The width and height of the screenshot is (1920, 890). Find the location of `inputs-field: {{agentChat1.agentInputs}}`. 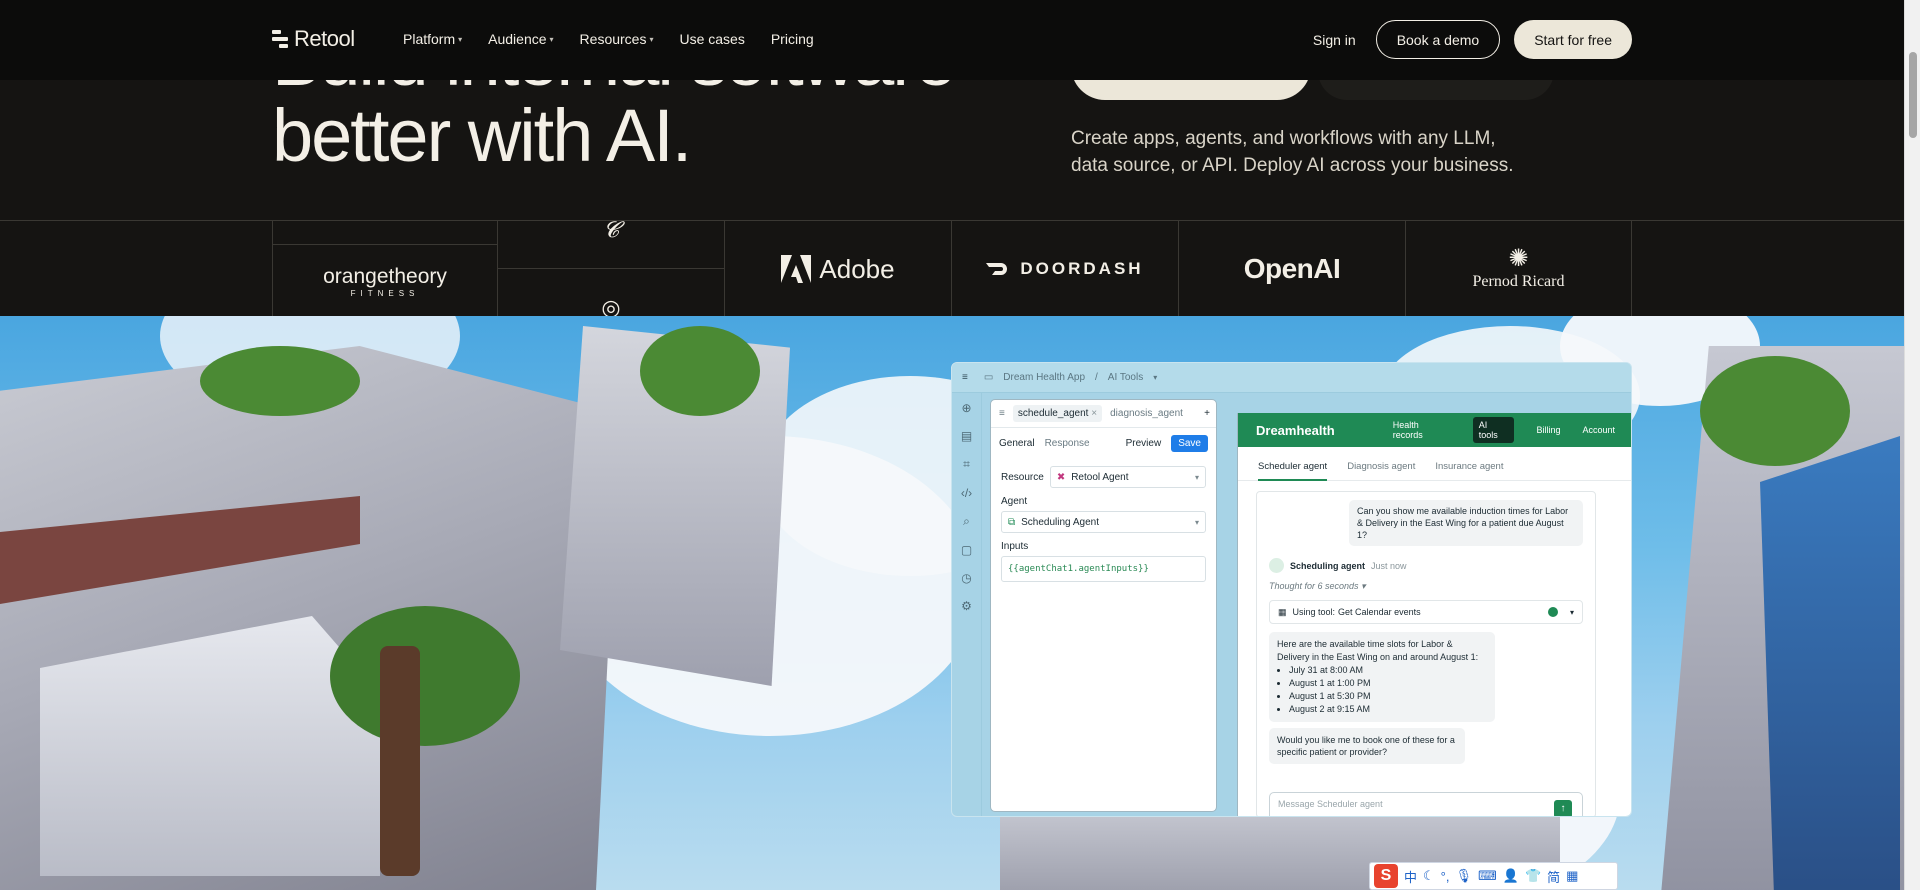

inputs-field: {{agentChat1.agentInputs}} is located at coordinates (1103, 569).